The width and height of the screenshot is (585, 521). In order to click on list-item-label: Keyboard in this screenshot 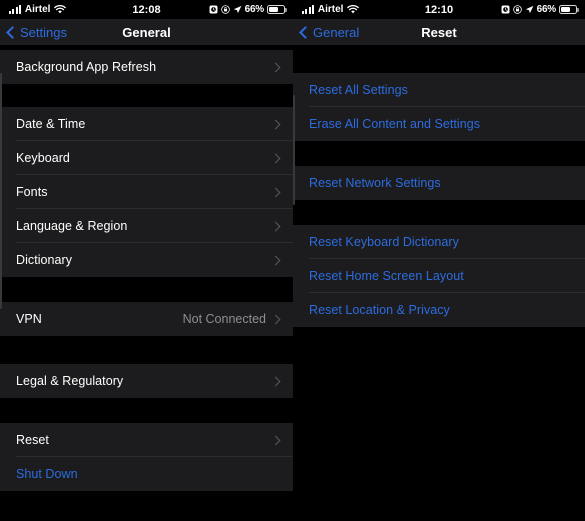, I will do `click(43, 158)`.